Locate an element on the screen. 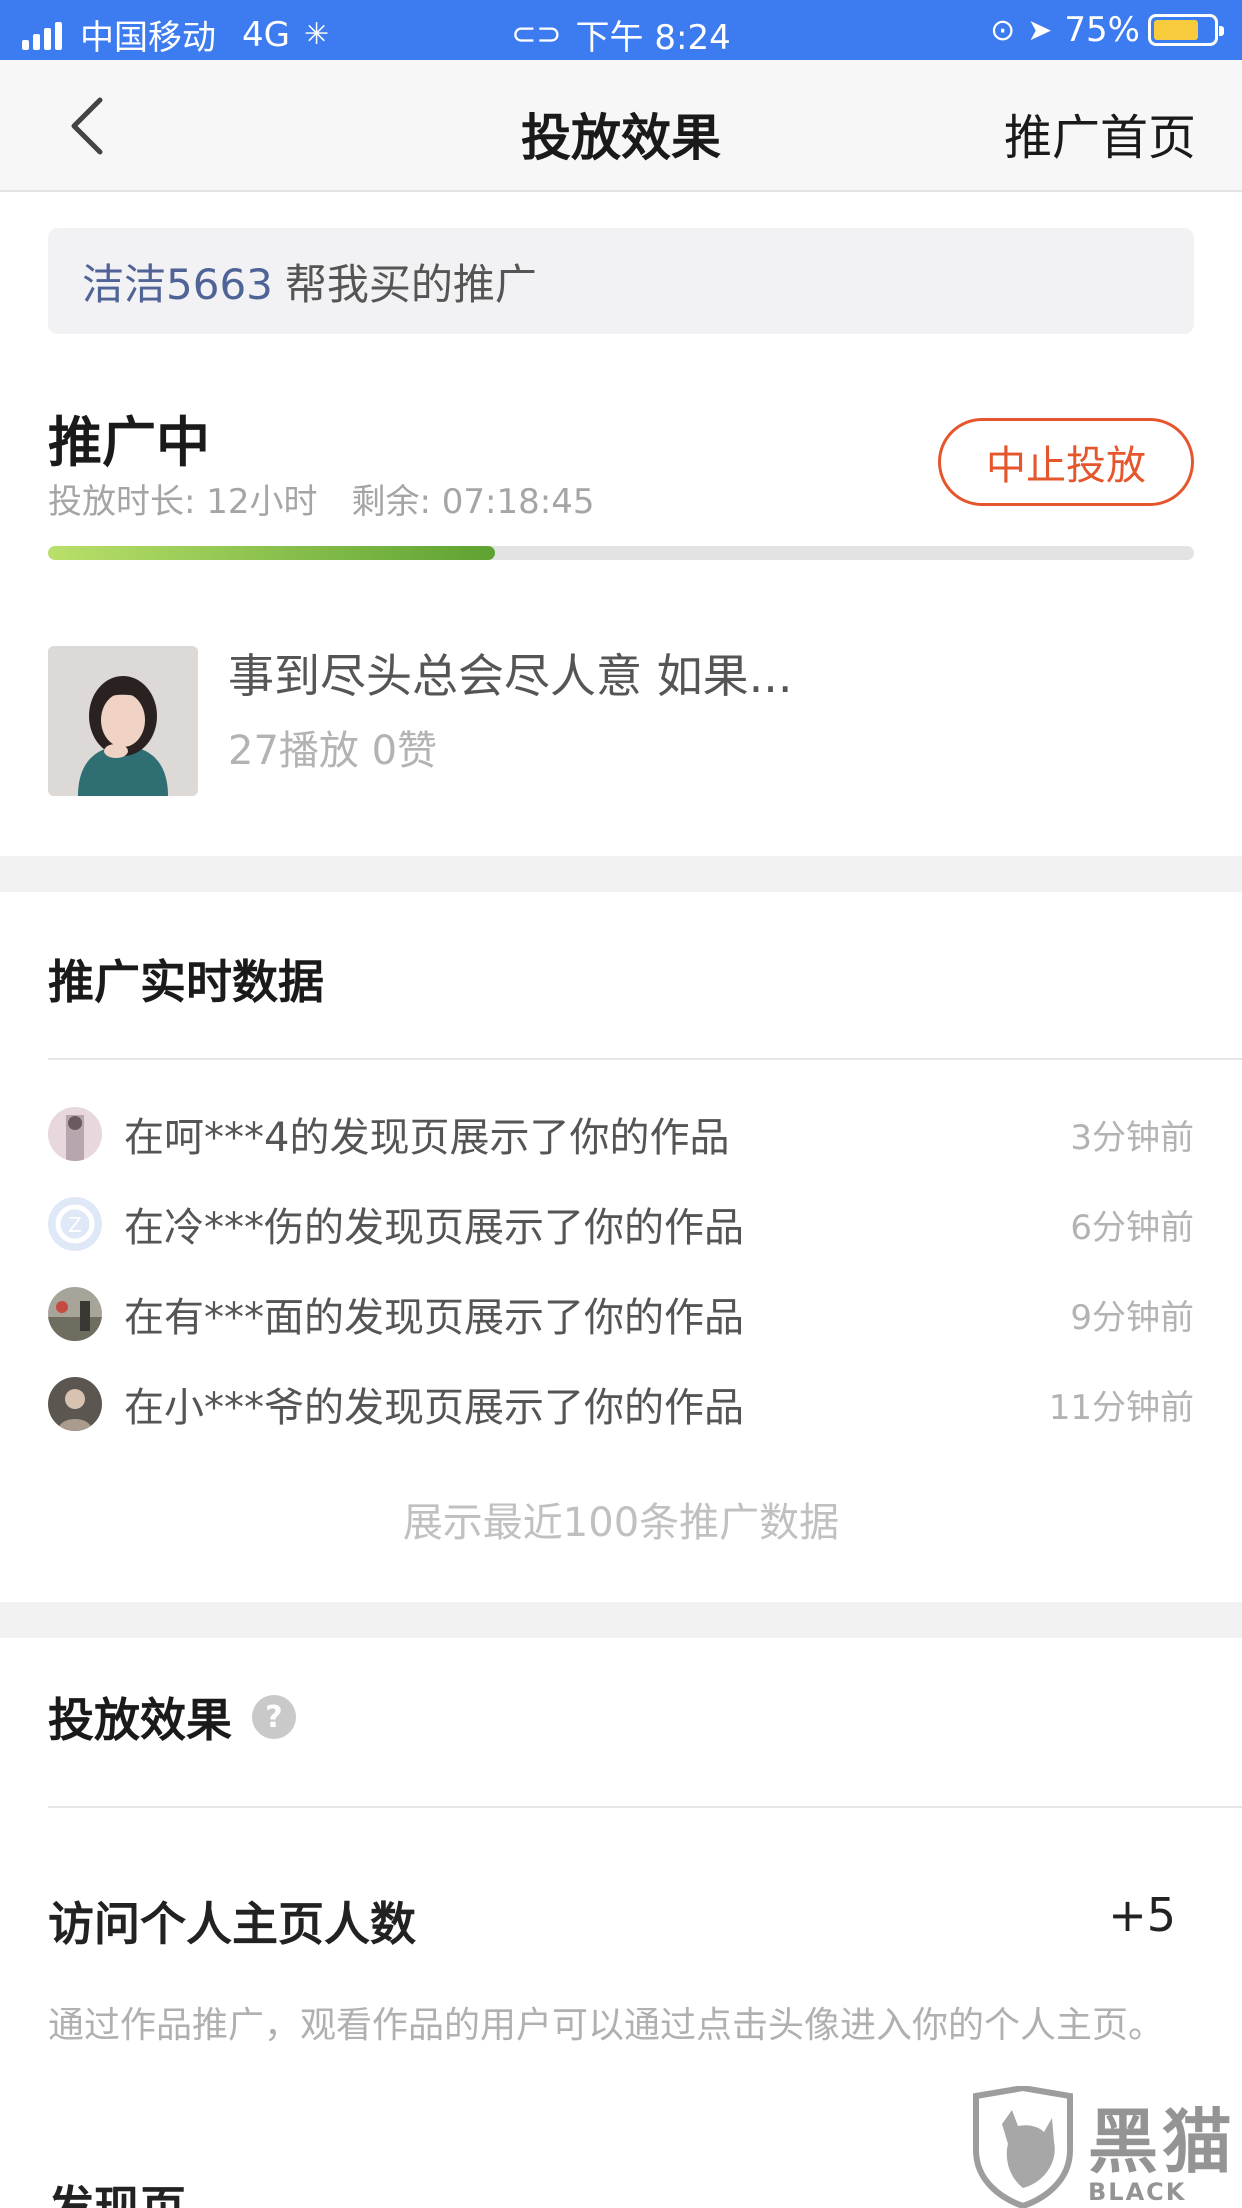  feed-text: 在小***爷的发现页展示了你的作品 is located at coordinates (434, 1408).